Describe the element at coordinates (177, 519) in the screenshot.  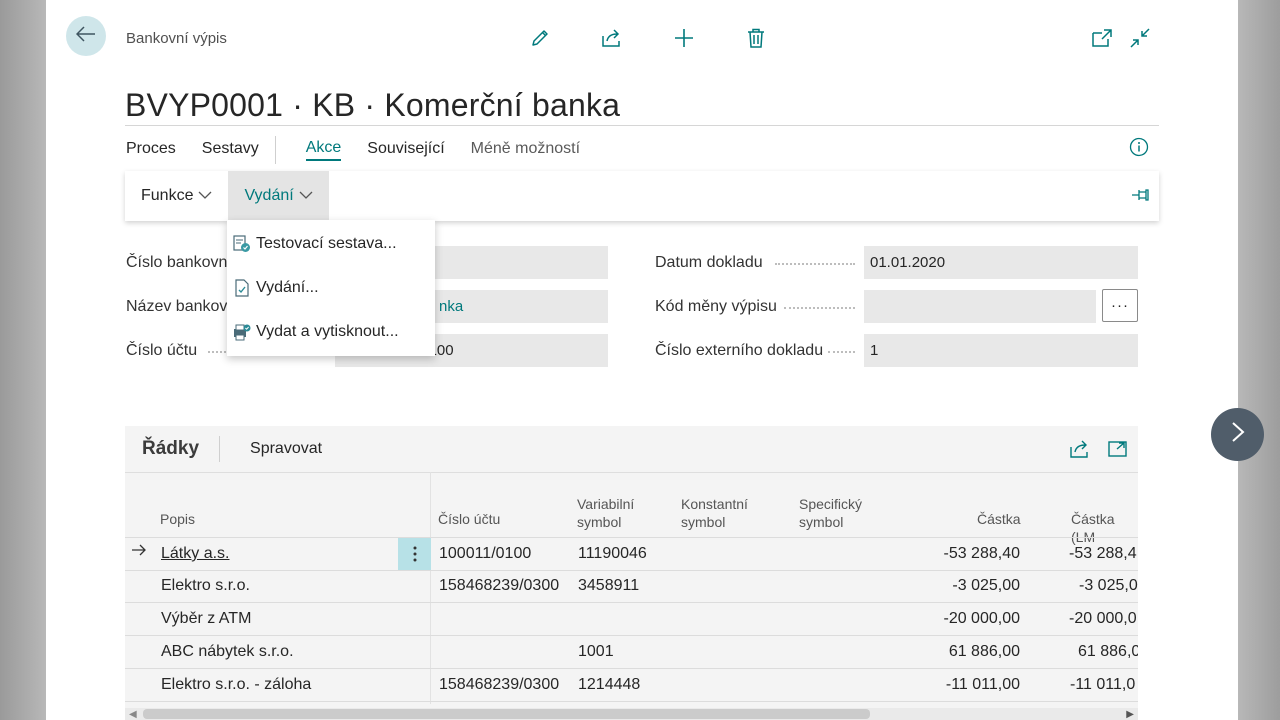
I see `column-header-popis: Popis` at that location.